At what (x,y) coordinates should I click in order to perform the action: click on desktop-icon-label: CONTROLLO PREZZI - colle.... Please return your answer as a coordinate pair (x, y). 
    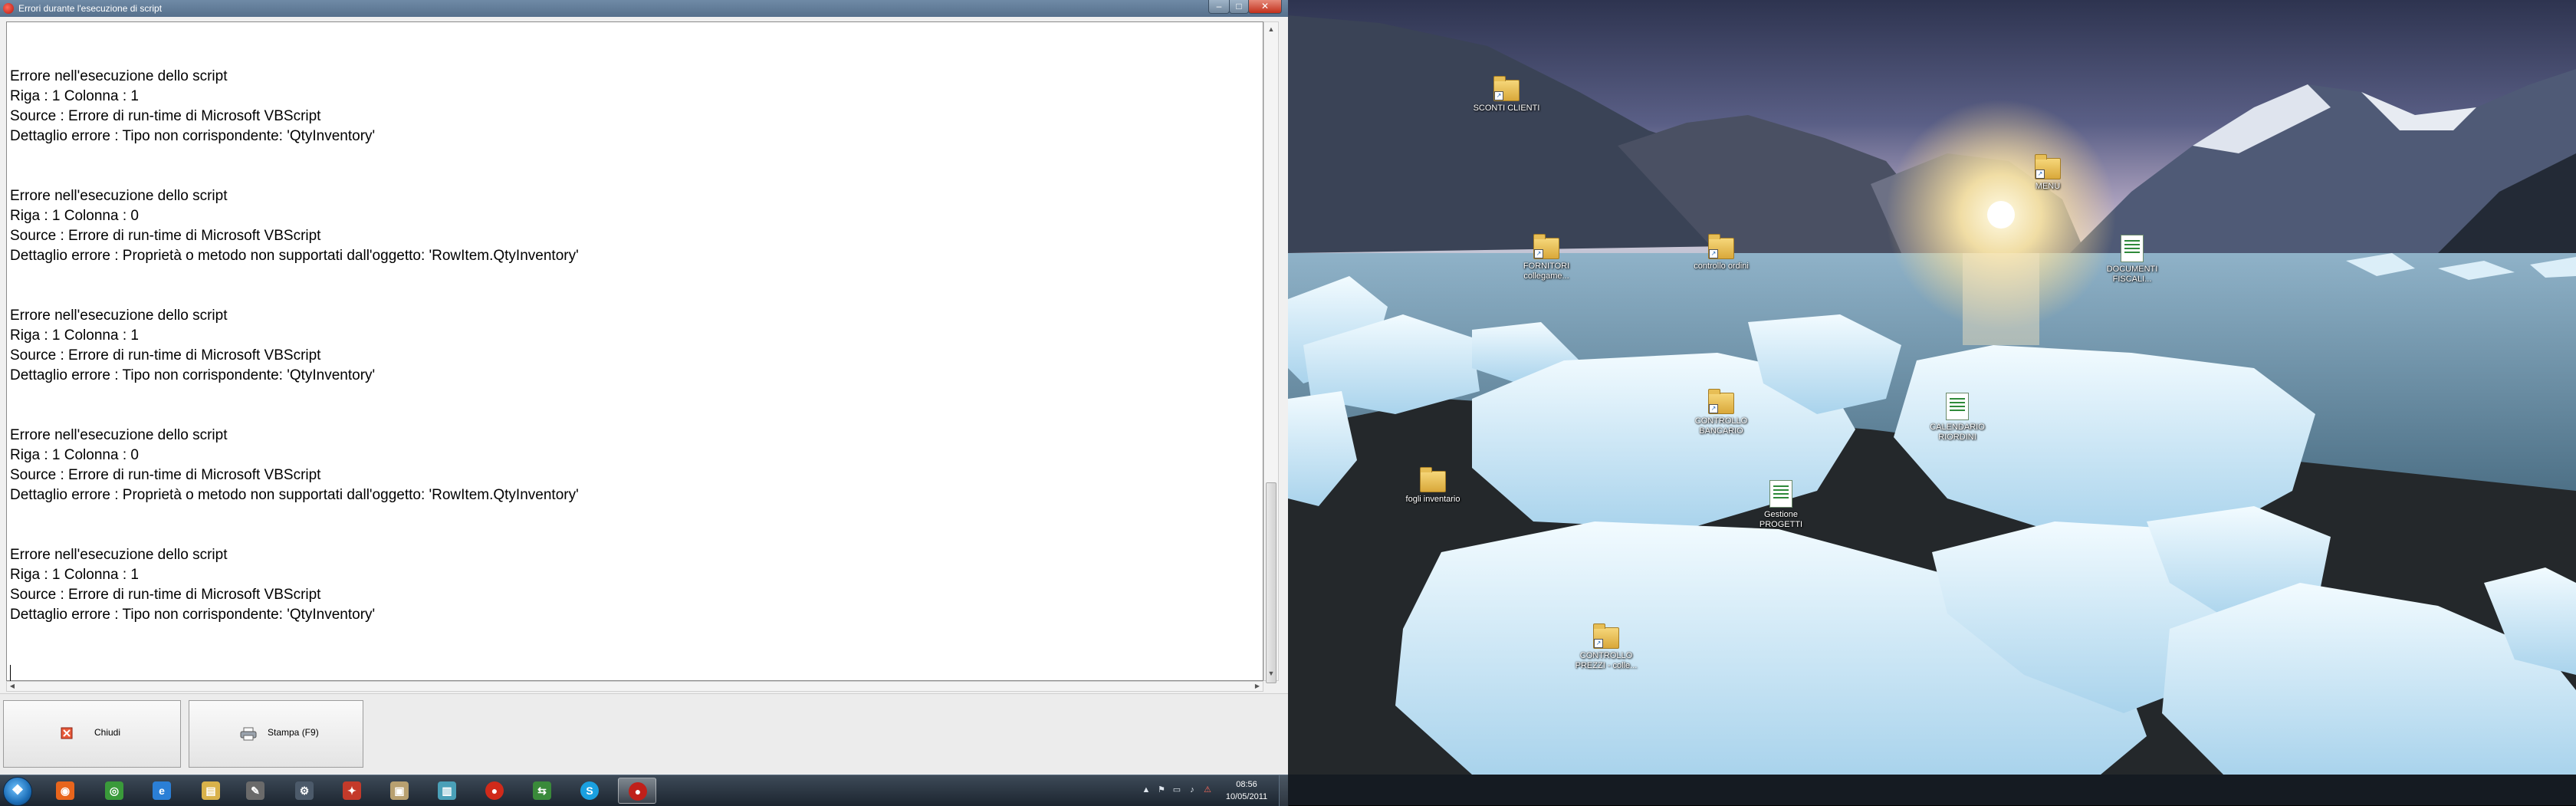
    Looking at the image, I should click on (1606, 661).